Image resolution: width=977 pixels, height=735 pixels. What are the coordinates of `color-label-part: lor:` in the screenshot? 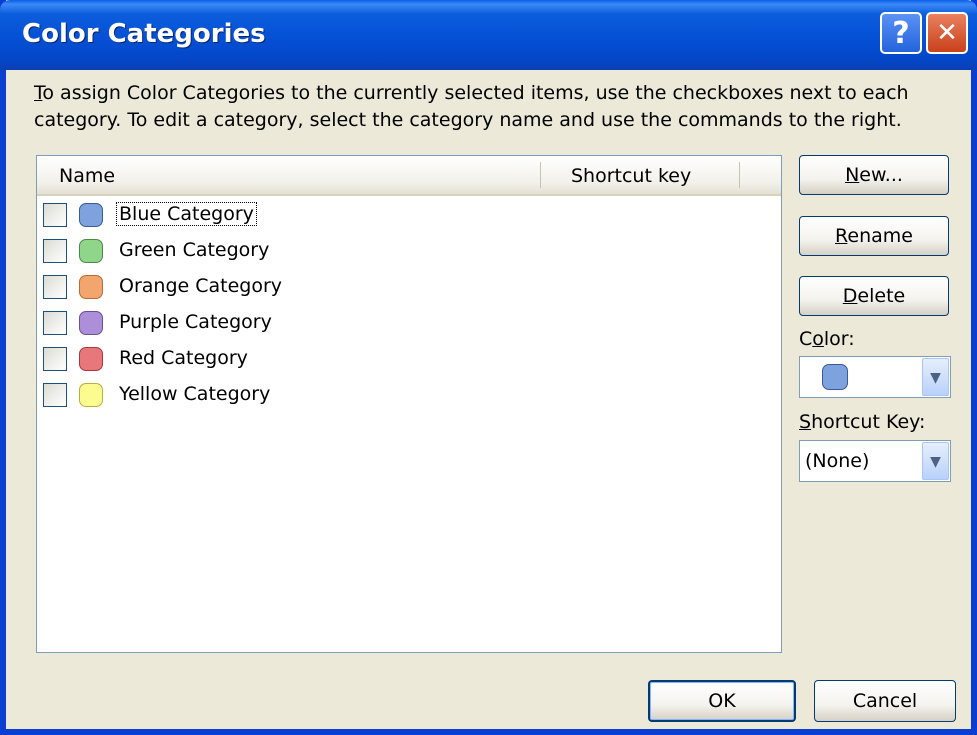 It's located at (839, 339).